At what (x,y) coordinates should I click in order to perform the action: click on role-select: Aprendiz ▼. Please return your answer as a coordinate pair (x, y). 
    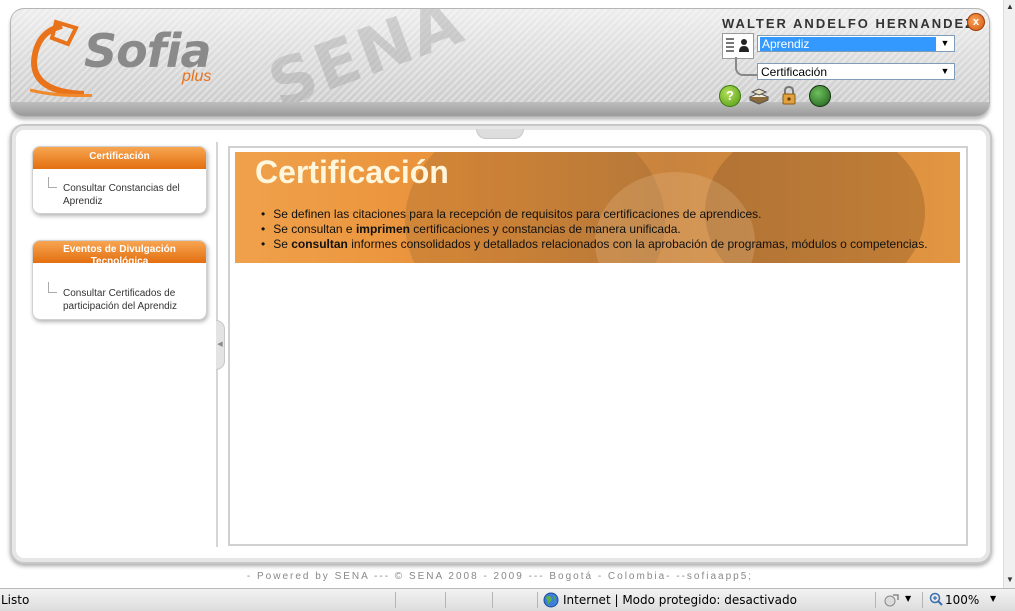
    Looking at the image, I should click on (856, 43).